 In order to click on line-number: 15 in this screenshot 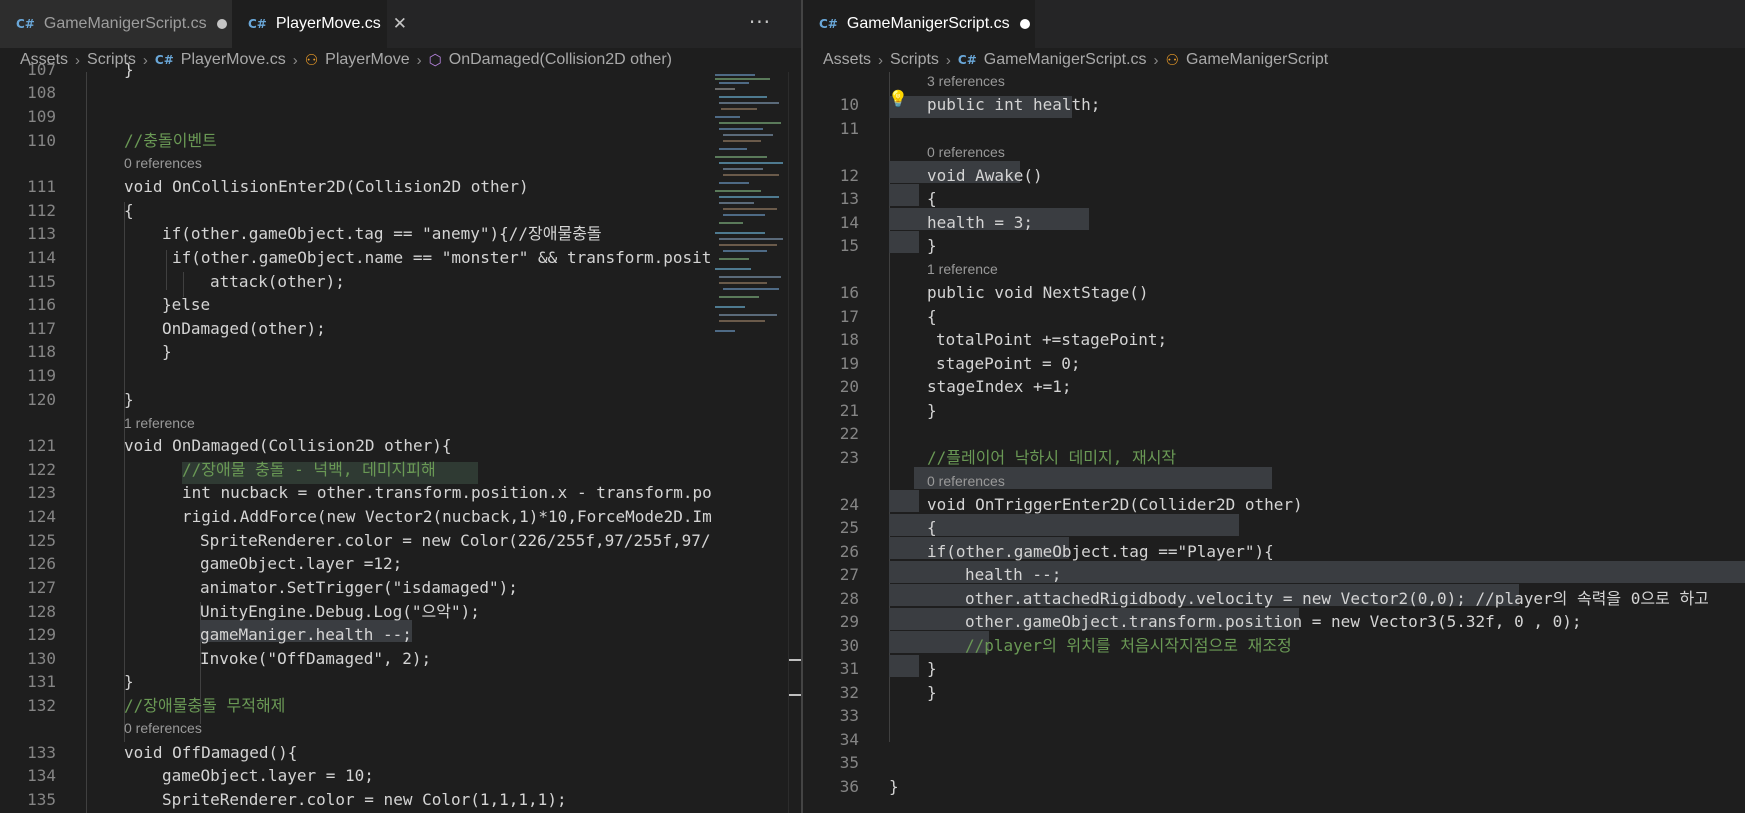, I will do `click(849, 245)`.